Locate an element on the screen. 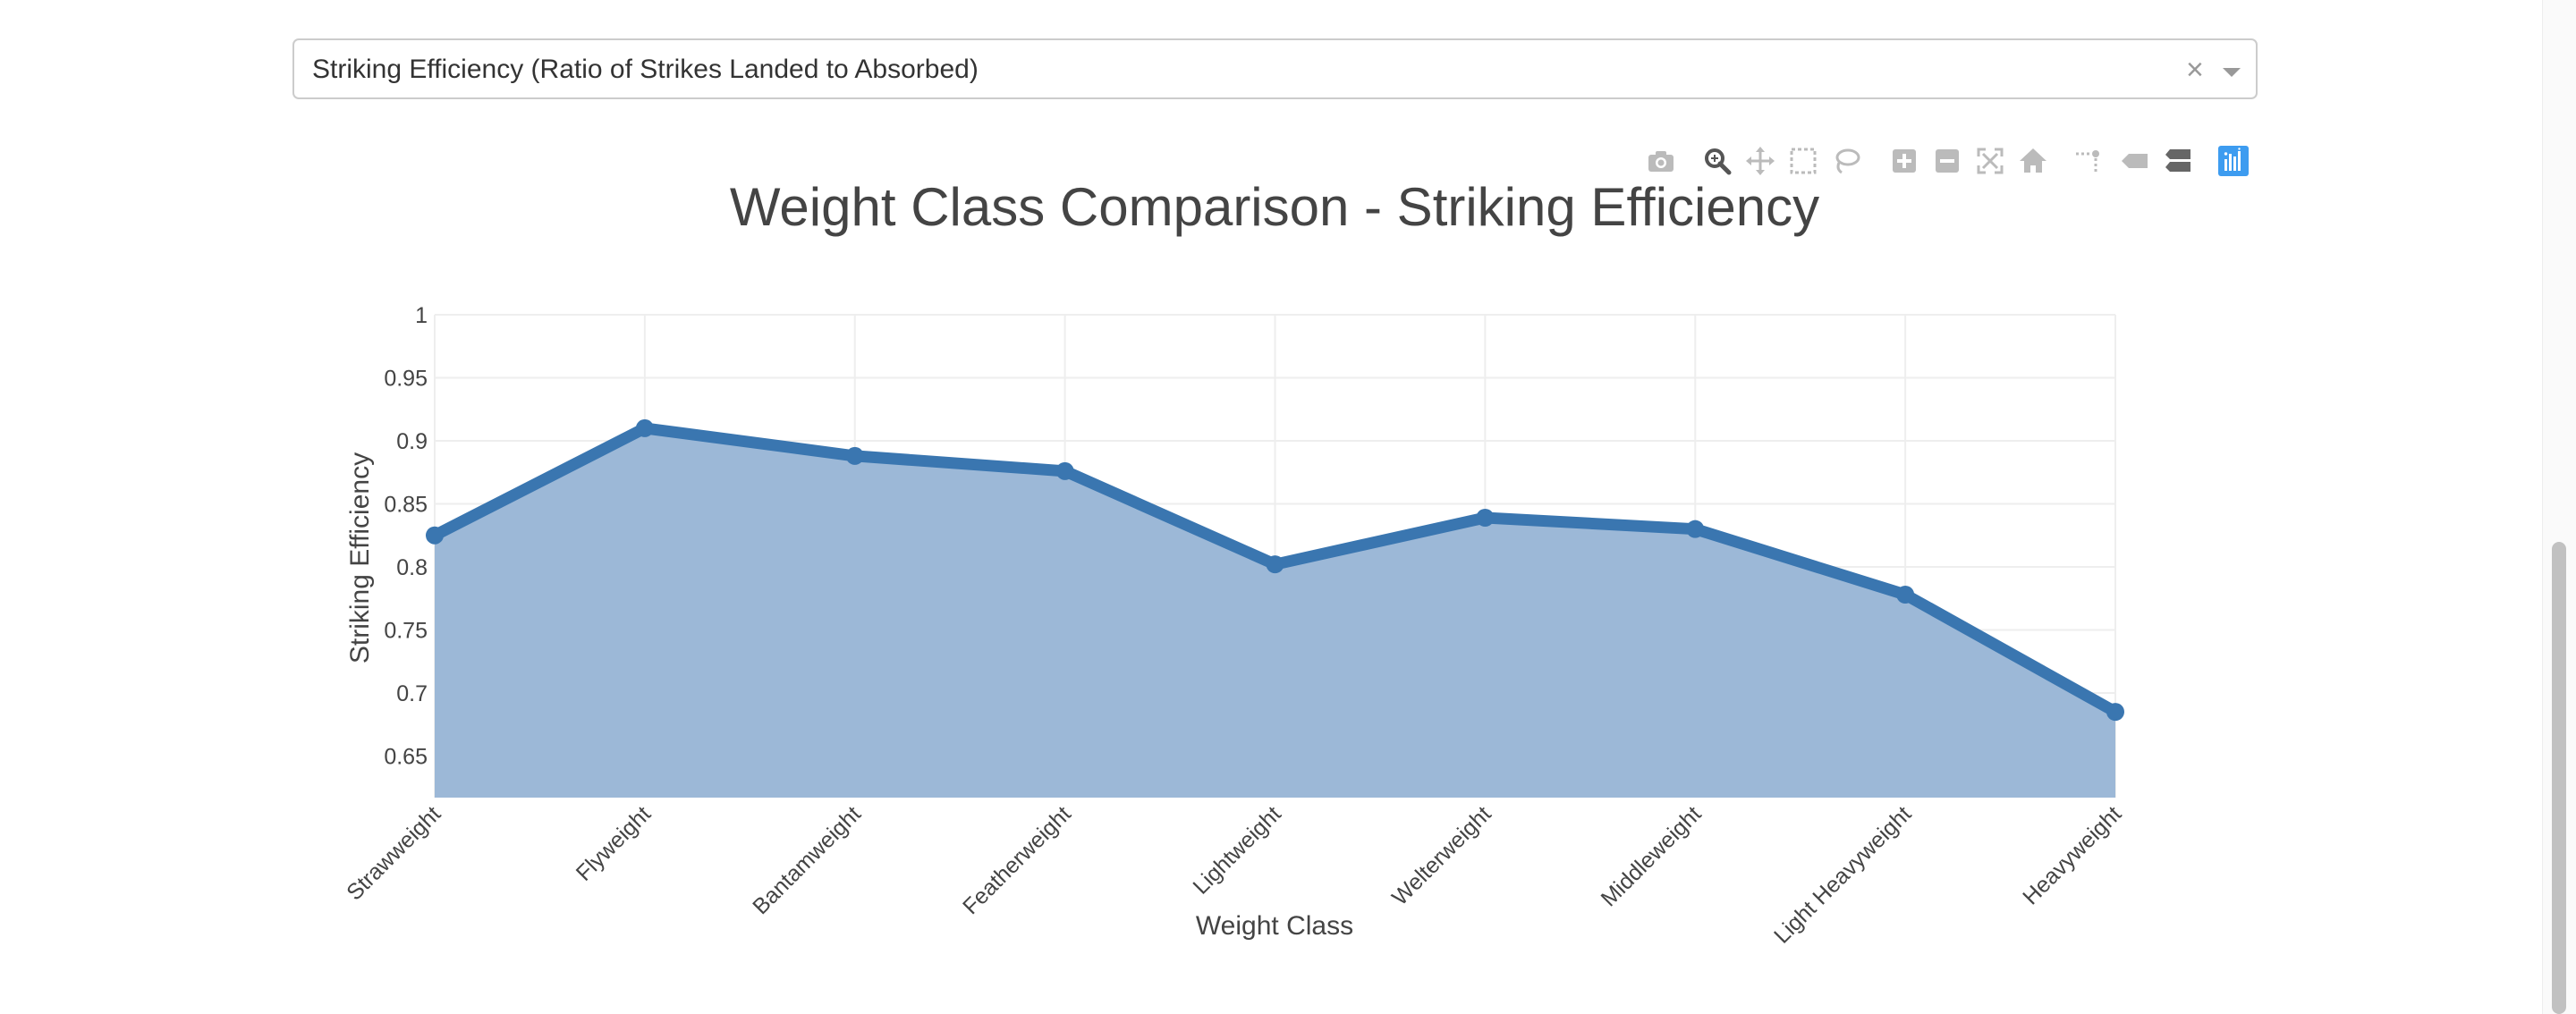 The height and width of the screenshot is (1014, 2576). x-tick-label: Light Heavyweight is located at coordinates (1842, 874).